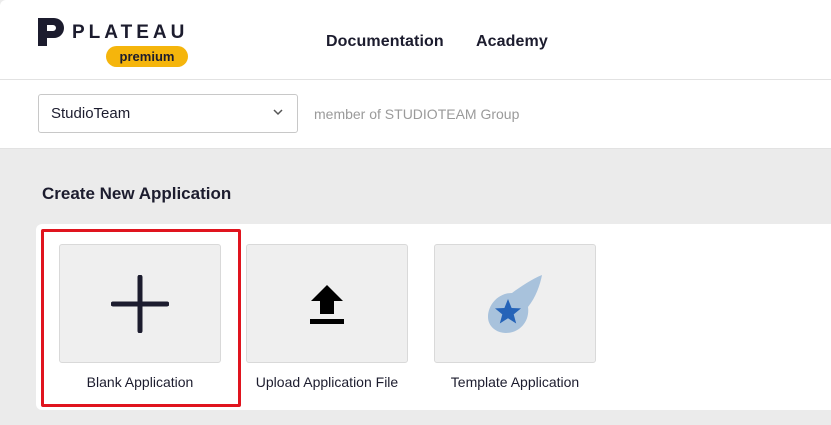 This screenshot has height=425, width=831. I want to click on upload-application-tile, so click(327, 303).